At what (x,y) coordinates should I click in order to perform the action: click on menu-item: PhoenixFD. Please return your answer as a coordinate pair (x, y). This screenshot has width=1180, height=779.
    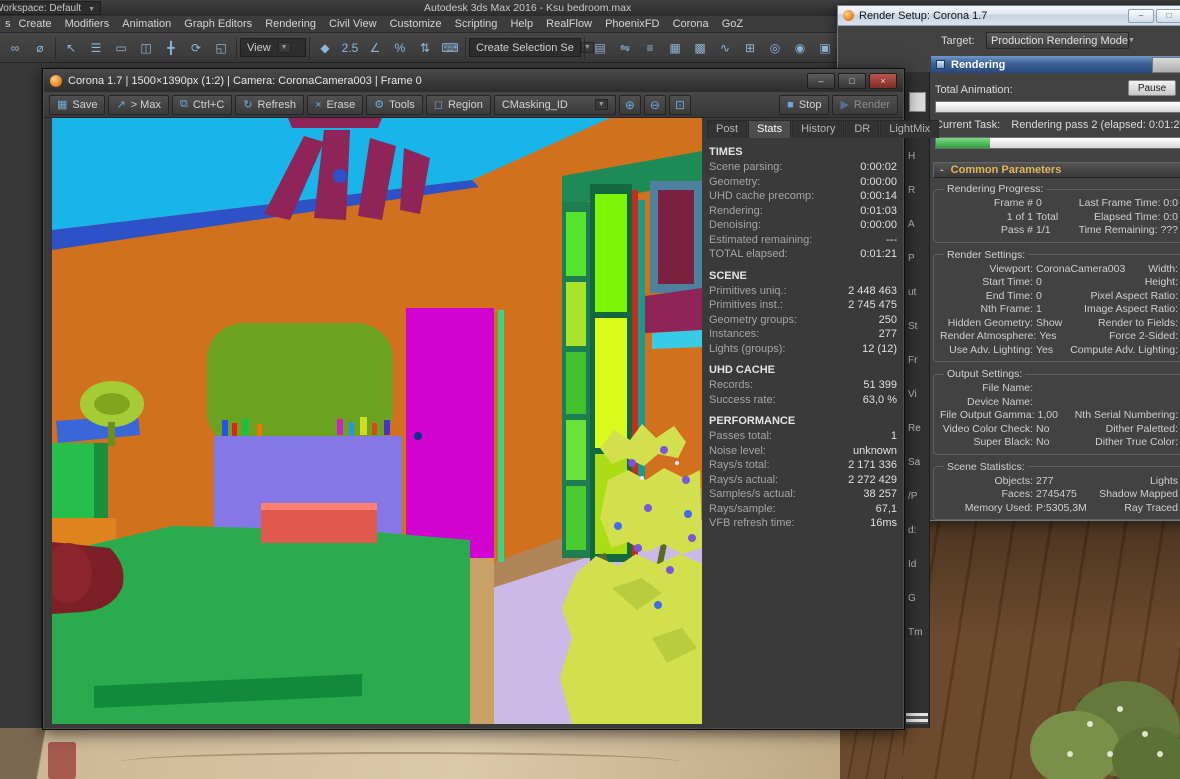
    Looking at the image, I should click on (632, 24).